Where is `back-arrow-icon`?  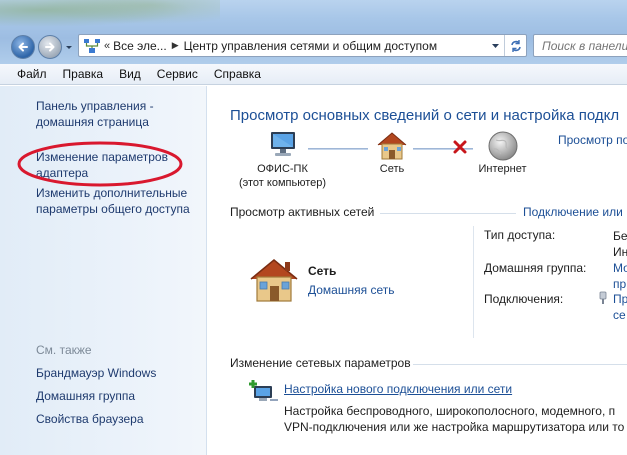 back-arrow-icon is located at coordinates (23, 47).